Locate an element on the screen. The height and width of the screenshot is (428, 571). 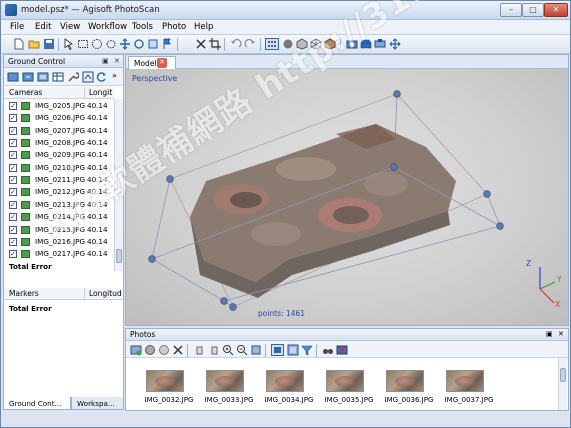
move-object-icon is located at coordinates (125, 44).